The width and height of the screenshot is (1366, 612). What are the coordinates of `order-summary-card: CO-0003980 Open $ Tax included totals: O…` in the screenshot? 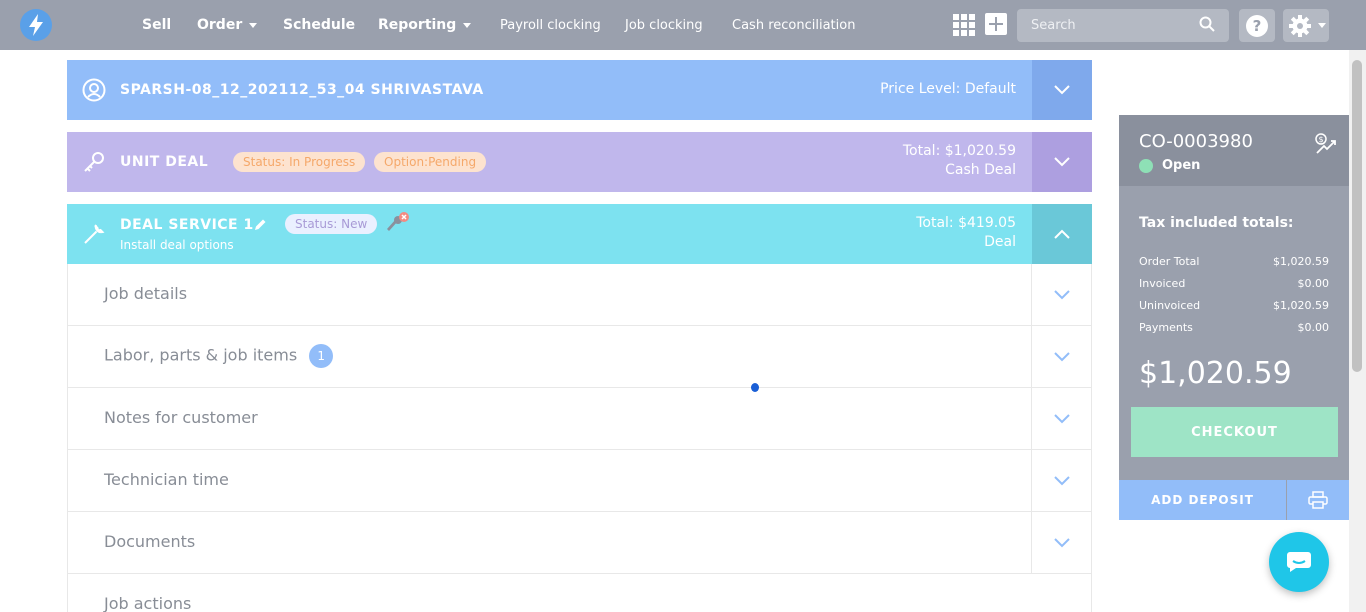 It's located at (1234, 317).